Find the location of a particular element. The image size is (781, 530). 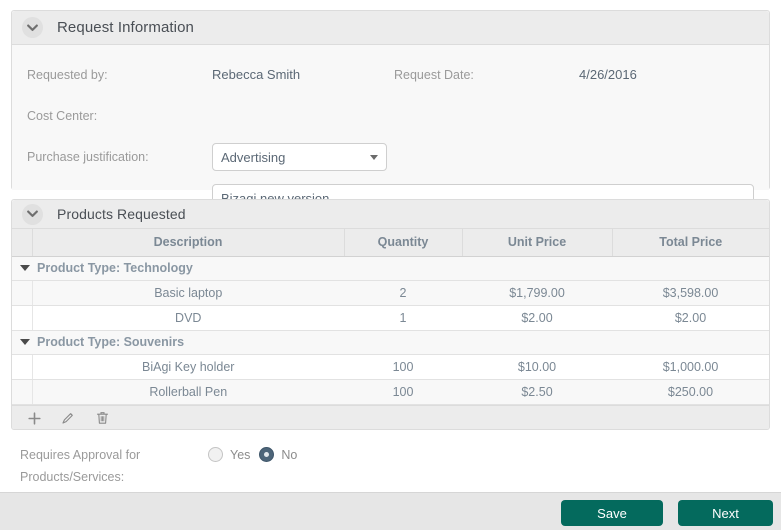

radio-option-yes: Yes is located at coordinates (229, 454).